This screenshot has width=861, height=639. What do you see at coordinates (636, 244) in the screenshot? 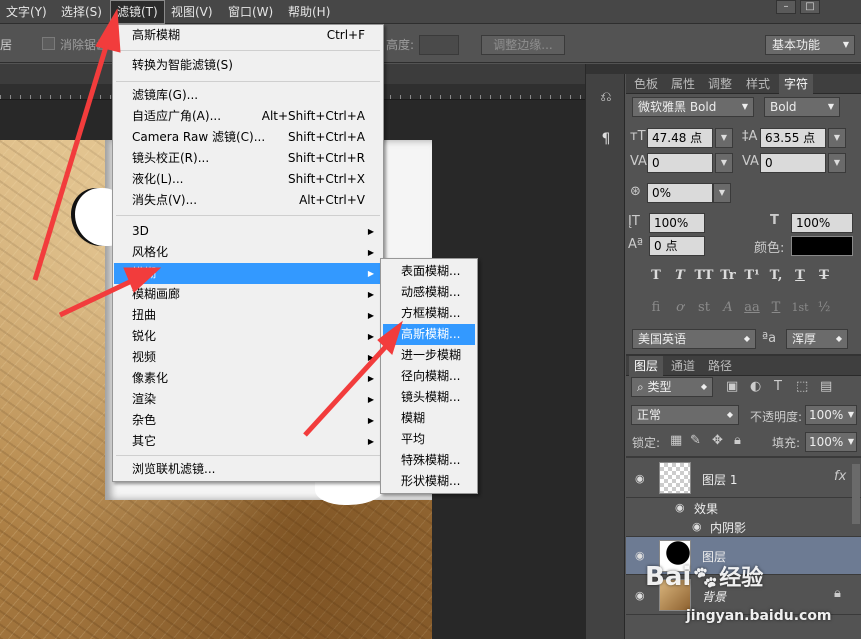
I see `baseline-shift-icon: Aª` at bounding box center [636, 244].